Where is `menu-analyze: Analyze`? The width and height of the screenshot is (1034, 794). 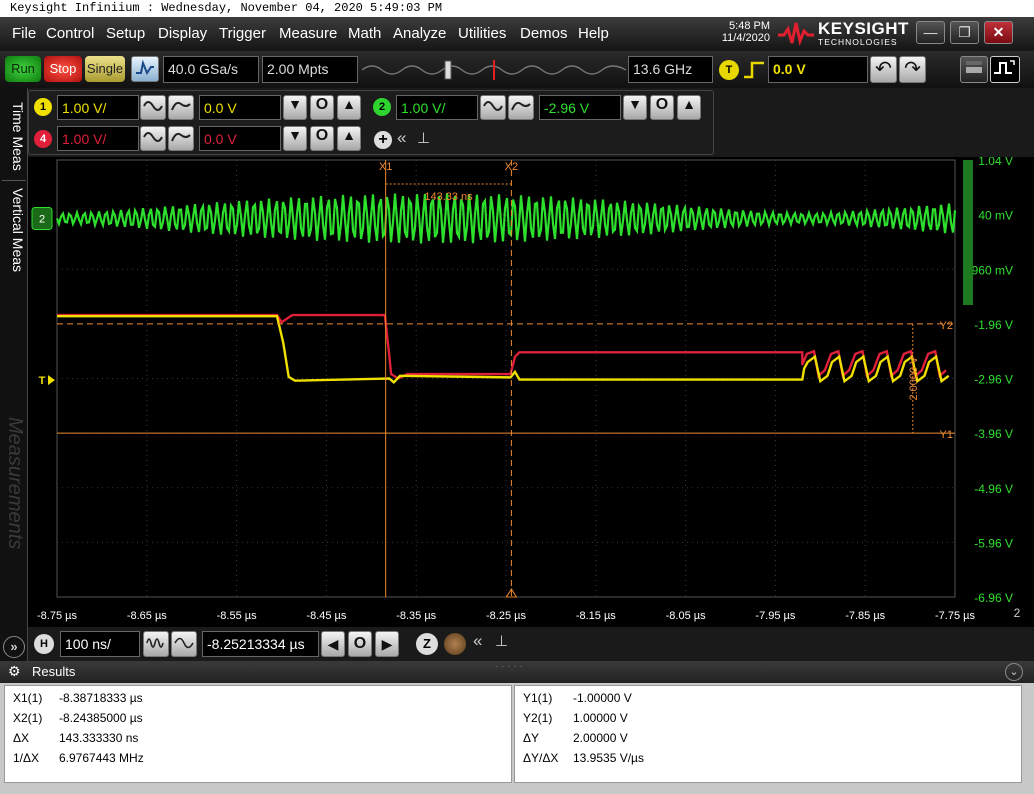
menu-analyze: Analyze is located at coordinates (419, 33).